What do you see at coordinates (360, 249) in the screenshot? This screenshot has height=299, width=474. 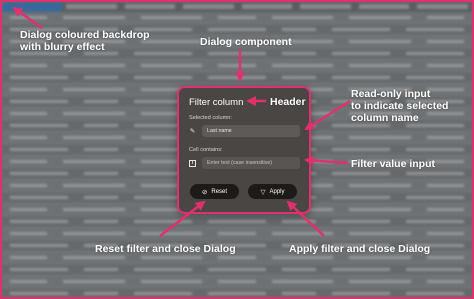 I see `callout-apply: Apply filter and close Dialog` at bounding box center [360, 249].